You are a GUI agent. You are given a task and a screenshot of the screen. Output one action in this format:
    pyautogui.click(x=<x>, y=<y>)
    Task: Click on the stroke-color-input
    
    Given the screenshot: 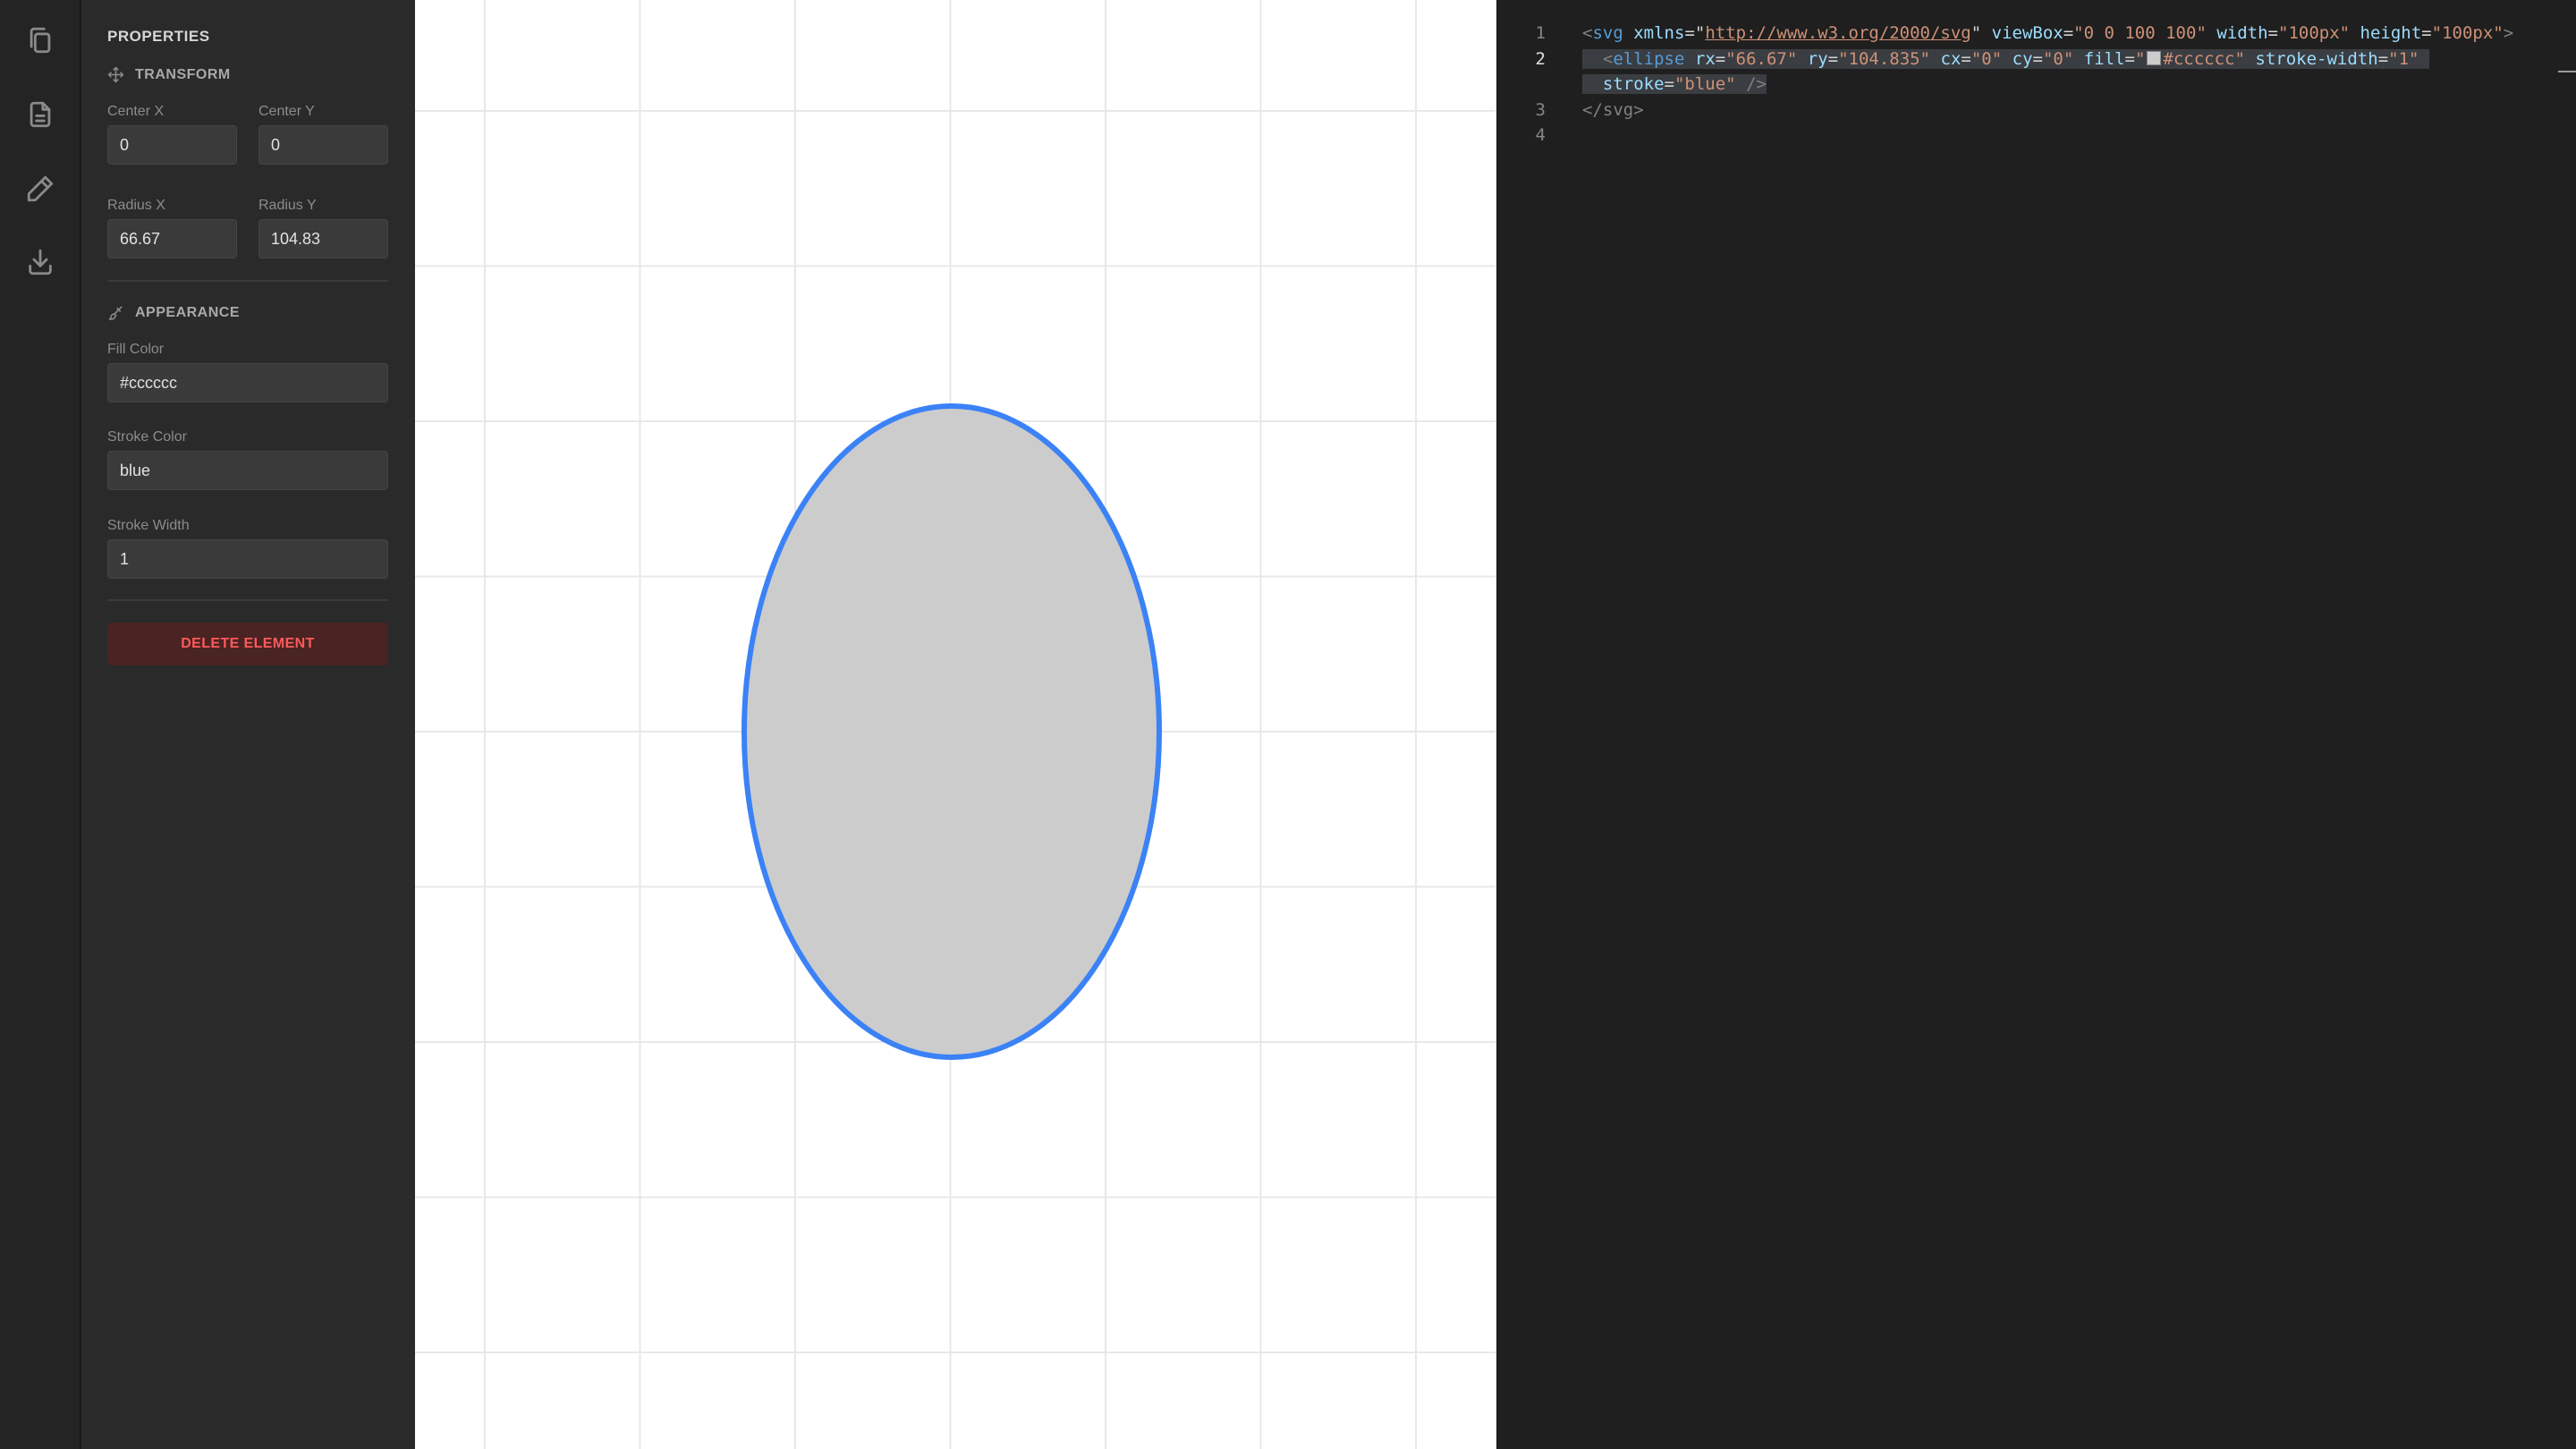 What is the action you would take?
    pyautogui.click(x=247, y=470)
    